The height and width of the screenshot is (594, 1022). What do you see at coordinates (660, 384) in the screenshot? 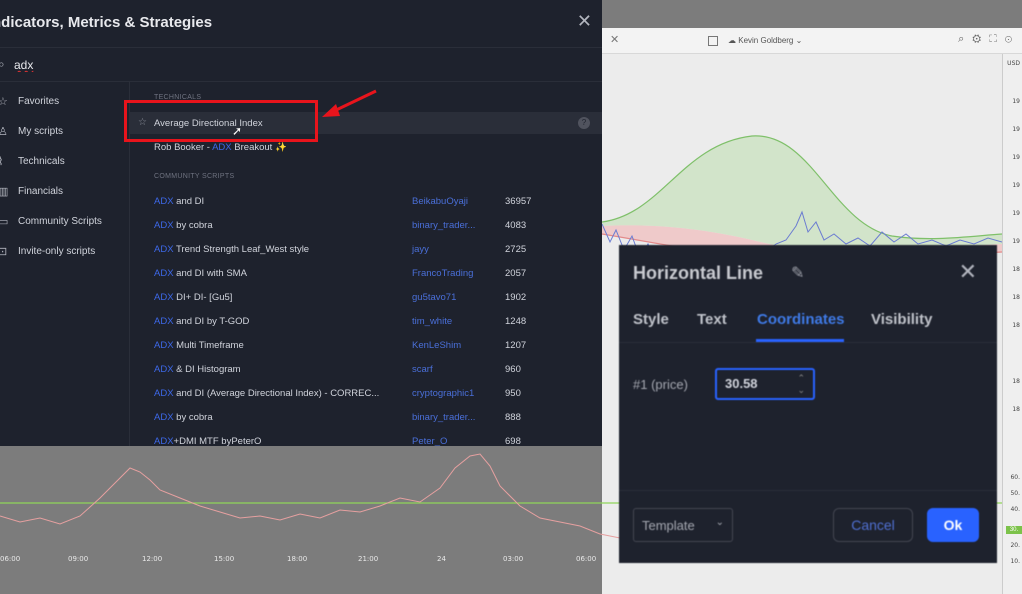
I see `price-field-label: #1 (price)` at bounding box center [660, 384].